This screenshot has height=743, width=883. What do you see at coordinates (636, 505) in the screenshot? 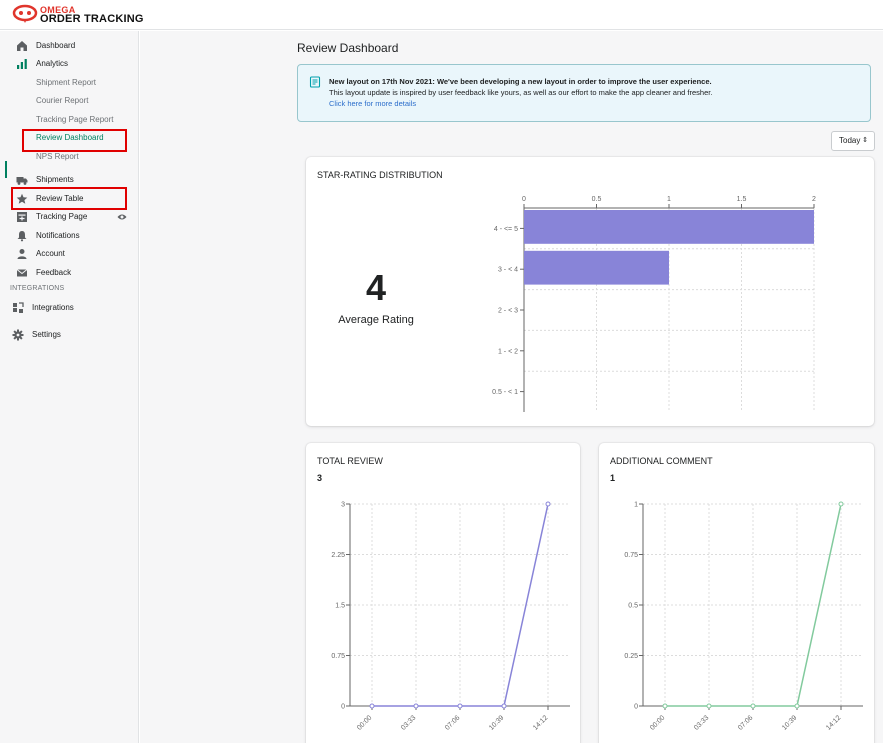
I see `y-tick-label: 1` at bounding box center [636, 505].